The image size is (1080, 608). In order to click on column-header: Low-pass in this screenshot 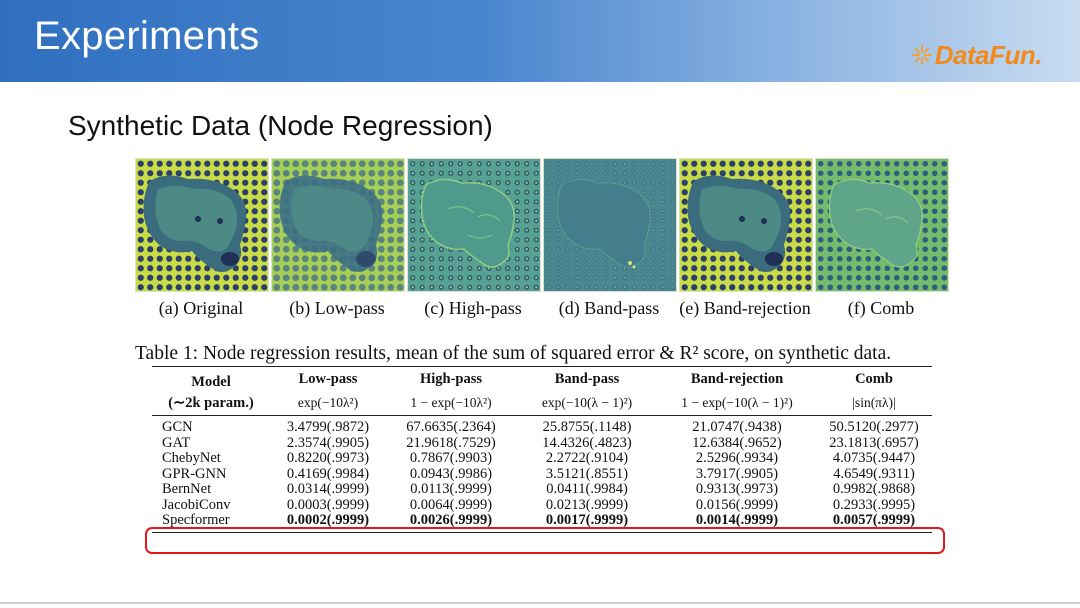, I will do `click(328, 378)`.